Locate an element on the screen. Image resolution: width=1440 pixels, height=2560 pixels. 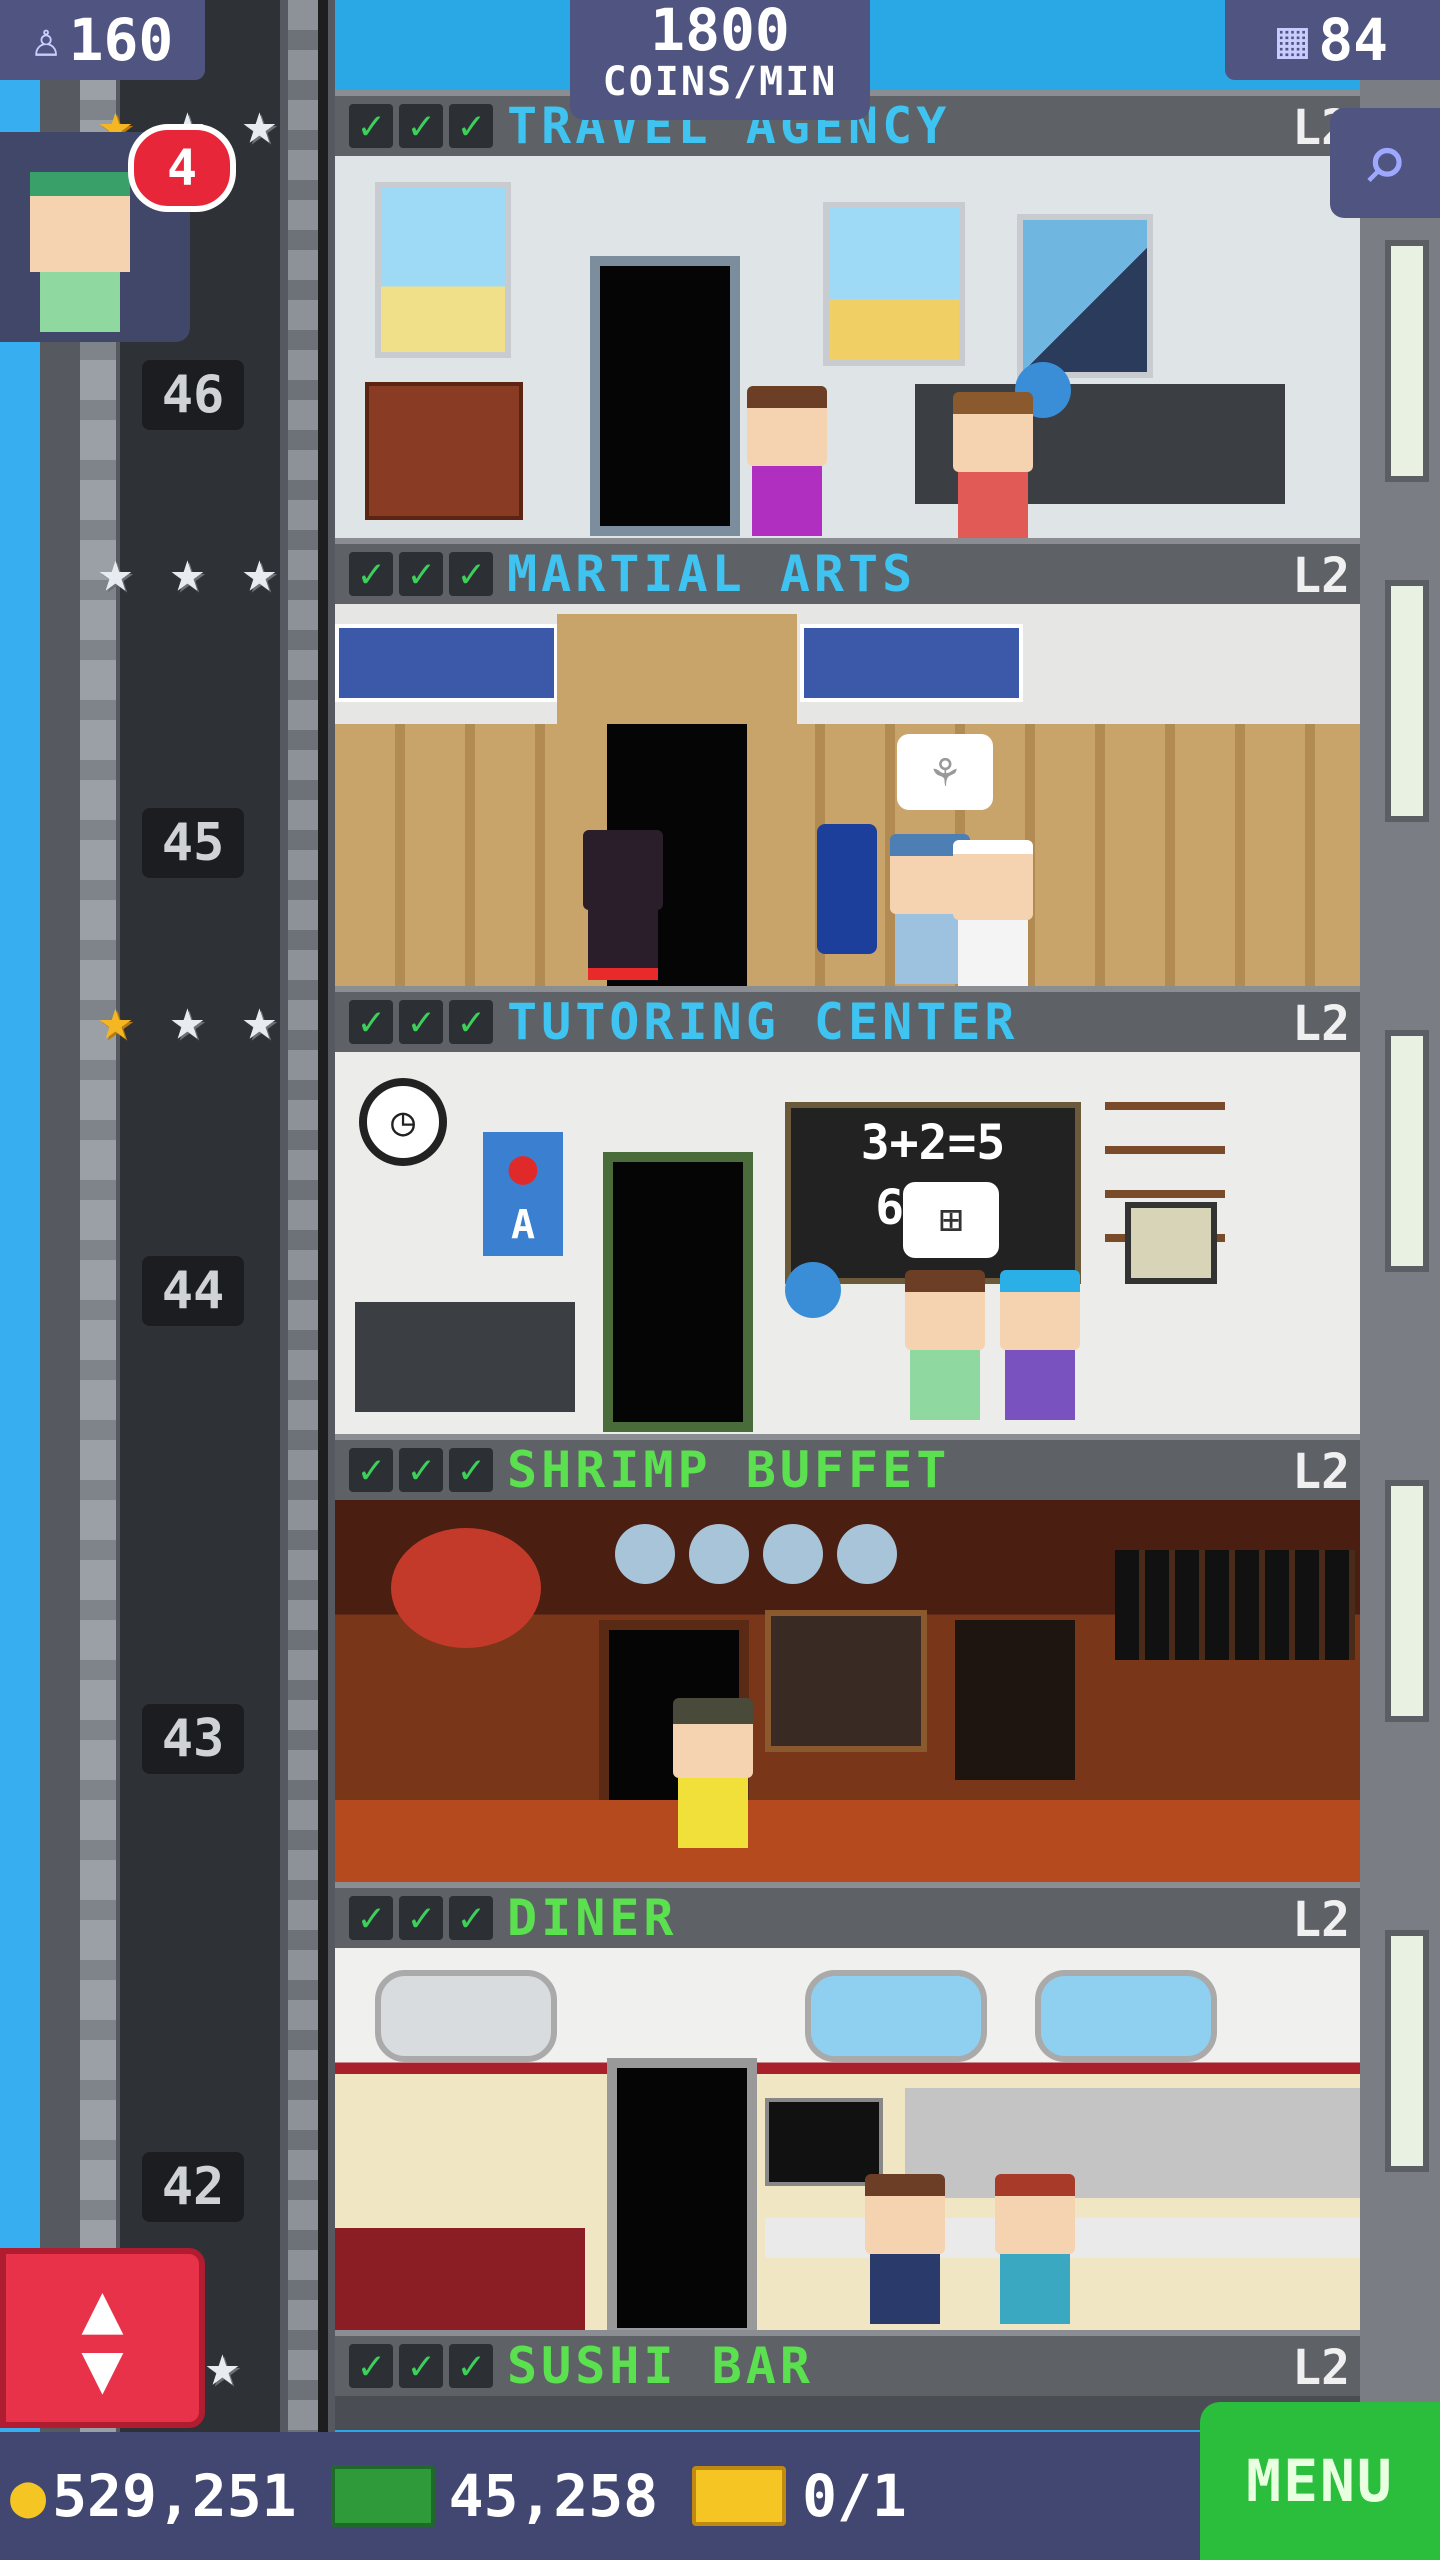
menu-button: MENU is located at coordinates (1320, 2481).